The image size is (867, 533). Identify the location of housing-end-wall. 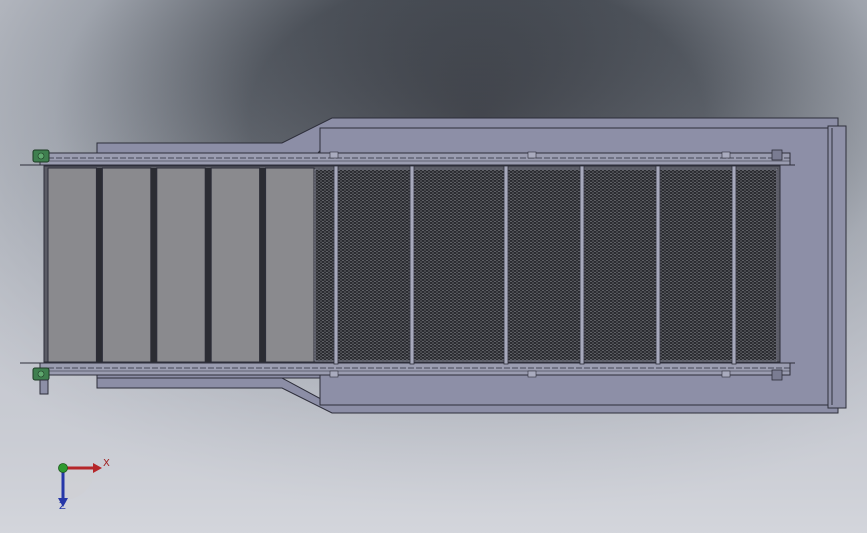
(837, 267).